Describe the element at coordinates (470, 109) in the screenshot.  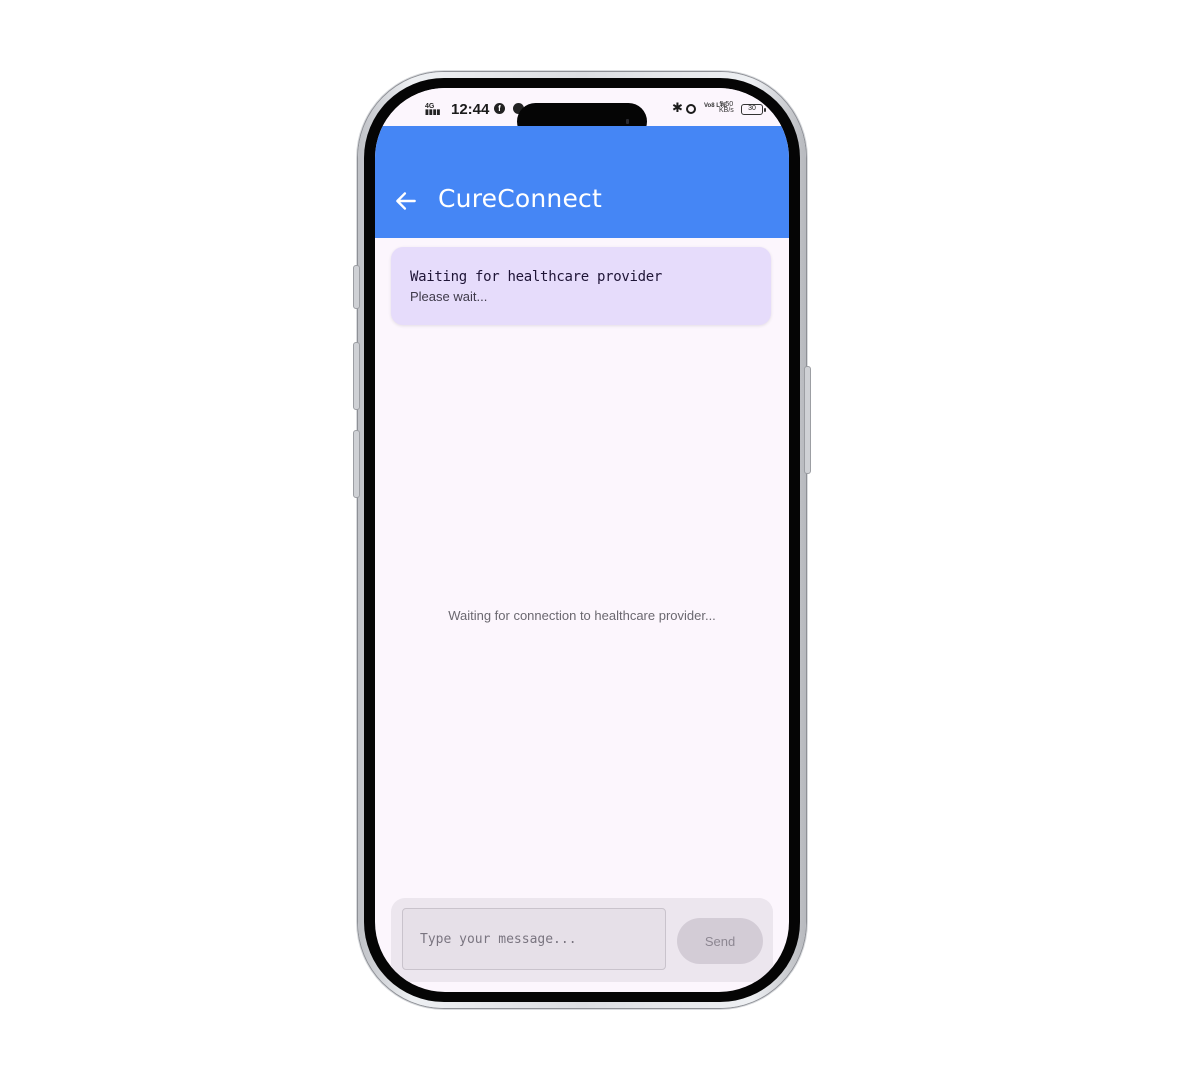
I see `clock: 12:44` at that location.